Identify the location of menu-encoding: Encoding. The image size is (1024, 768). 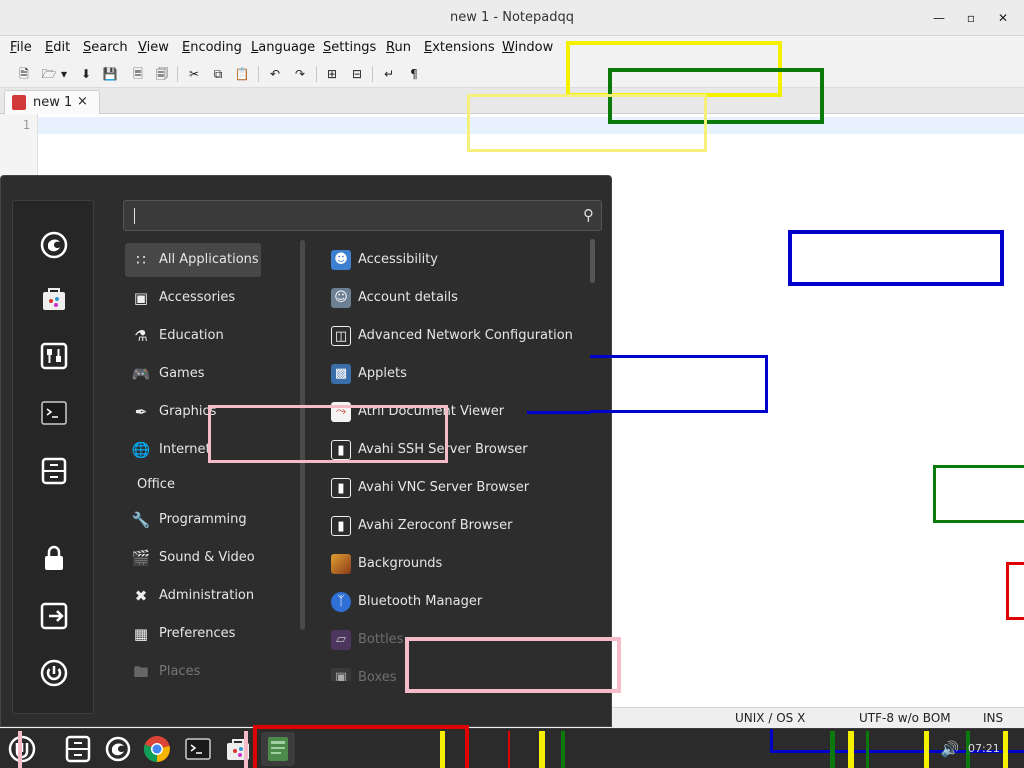
(212, 47).